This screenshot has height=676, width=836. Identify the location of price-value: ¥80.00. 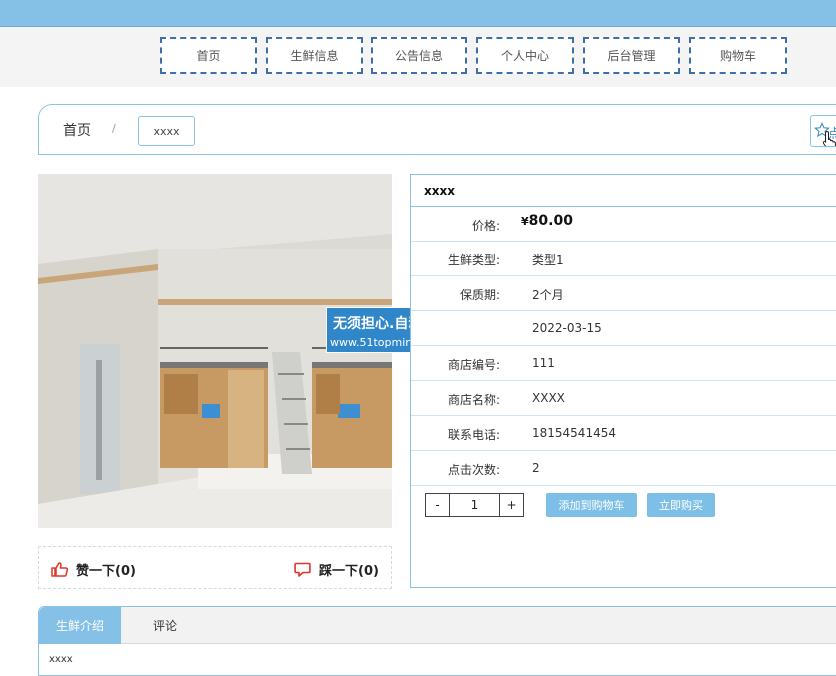
(547, 221).